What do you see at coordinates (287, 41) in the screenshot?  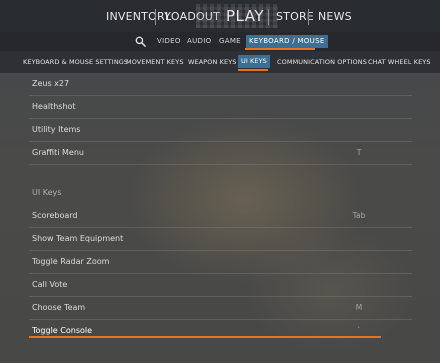 I see `category-keyboard-mouse: KEYBOARD / MOUSE` at bounding box center [287, 41].